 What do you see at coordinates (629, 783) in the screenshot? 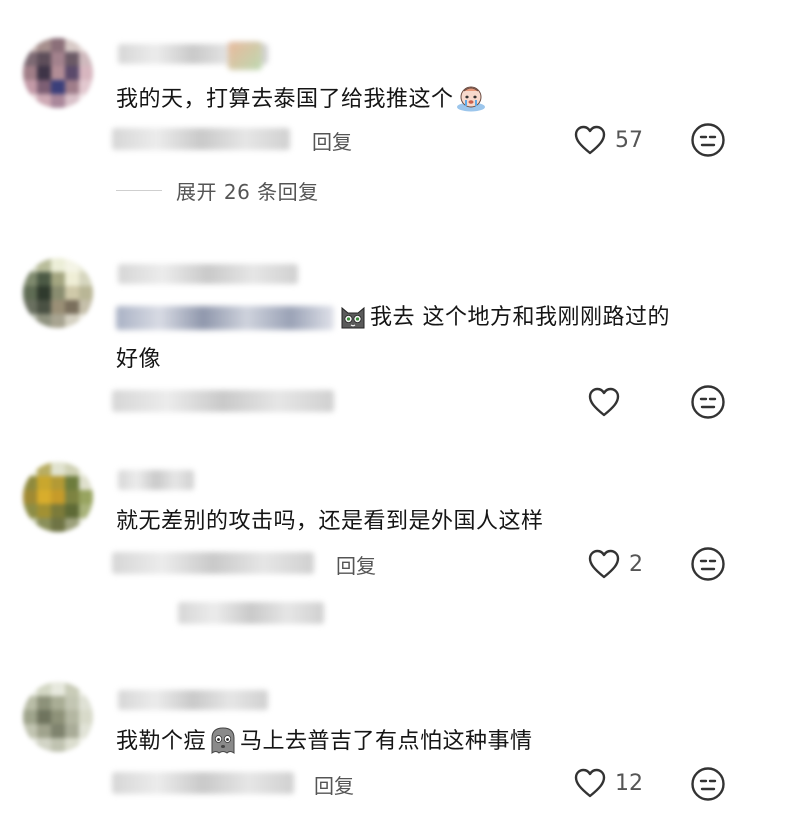
I see `like-count: 12` at bounding box center [629, 783].